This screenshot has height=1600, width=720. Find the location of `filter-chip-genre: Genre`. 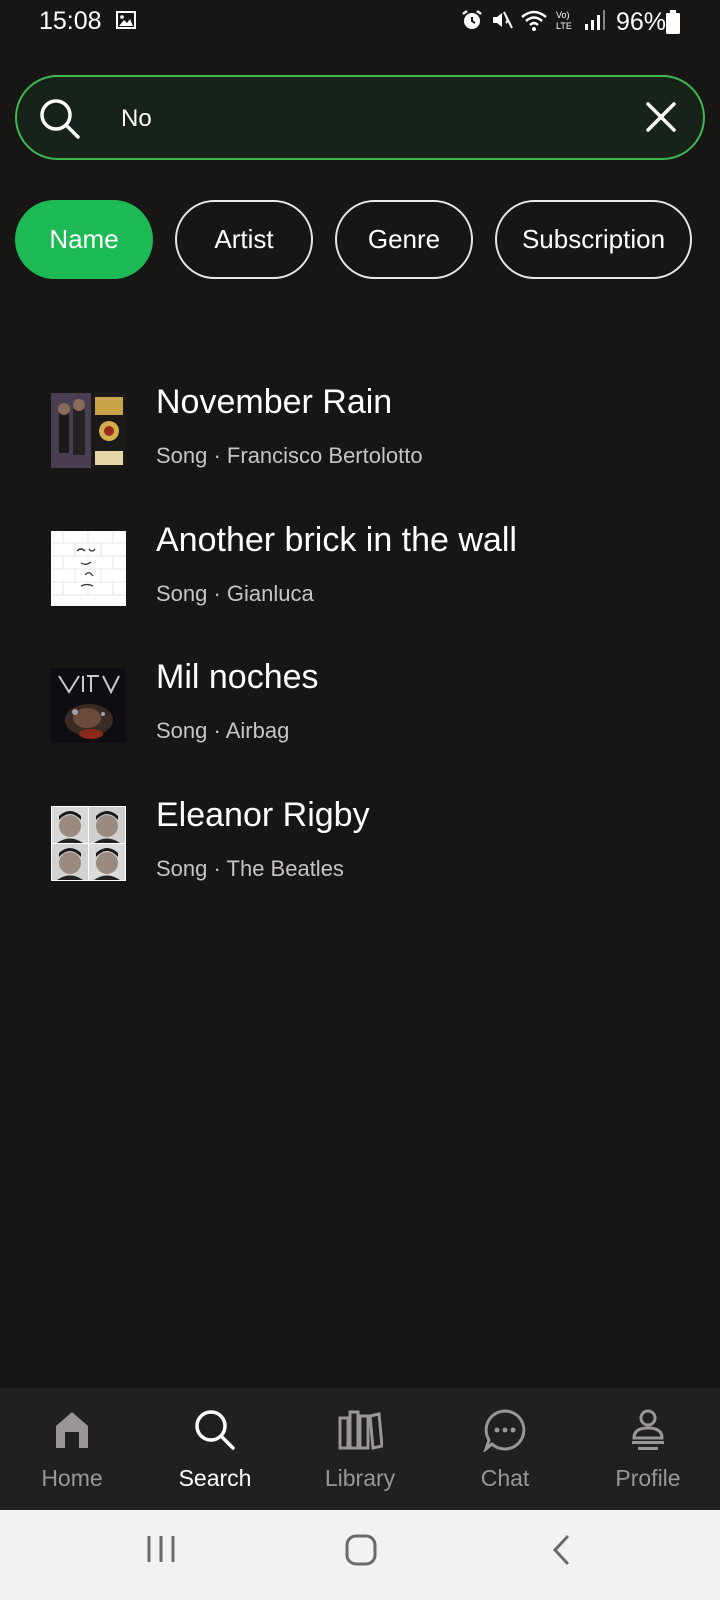

filter-chip-genre: Genre is located at coordinates (404, 239).